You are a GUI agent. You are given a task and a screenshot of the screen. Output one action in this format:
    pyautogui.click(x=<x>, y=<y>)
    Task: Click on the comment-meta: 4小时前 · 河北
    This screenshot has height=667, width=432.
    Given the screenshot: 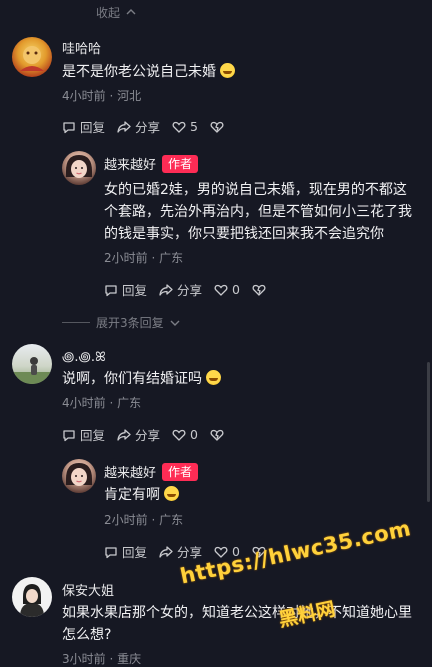 What is the action you would take?
    pyautogui.click(x=102, y=96)
    